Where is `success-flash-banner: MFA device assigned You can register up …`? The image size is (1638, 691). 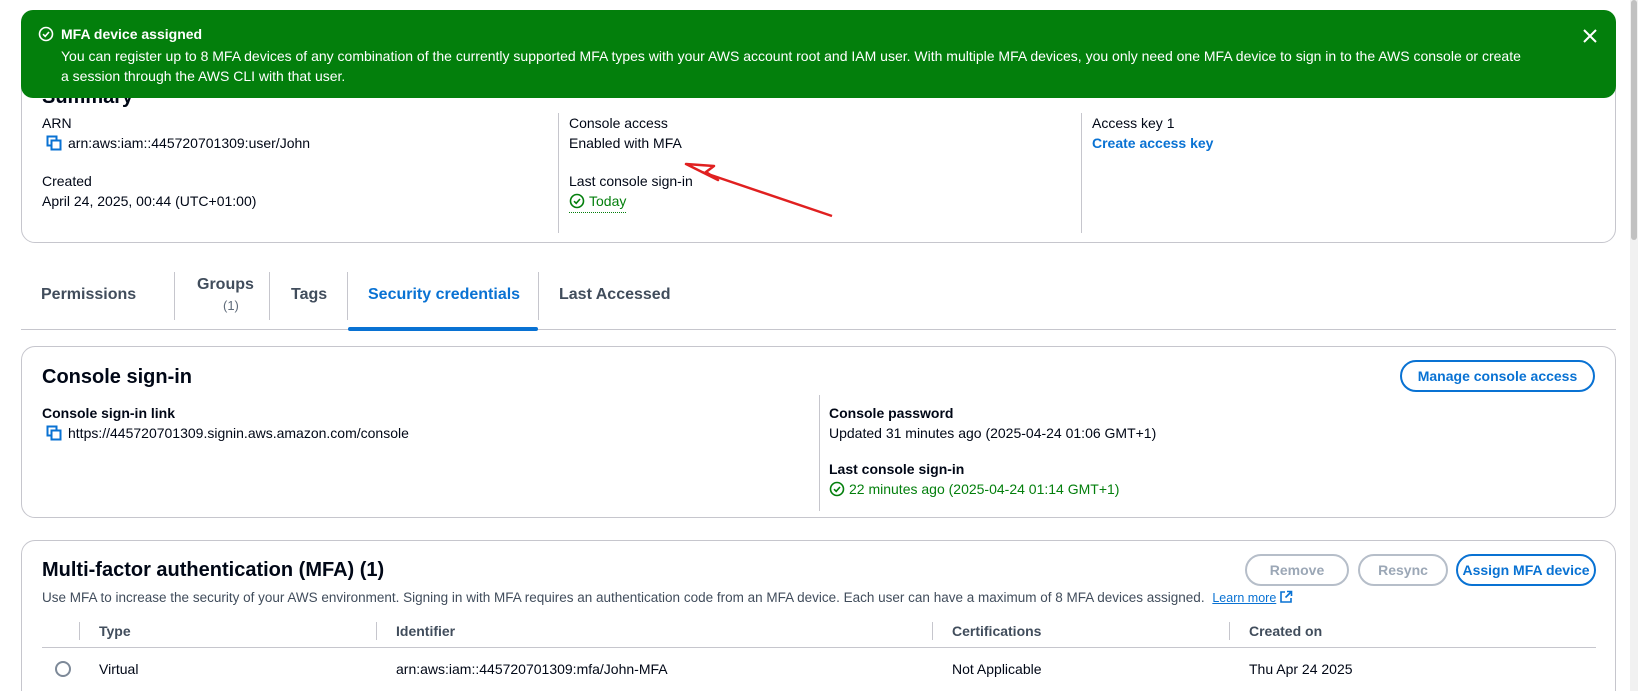 success-flash-banner: MFA device assigned You can register up … is located at coordinates (818, 54).